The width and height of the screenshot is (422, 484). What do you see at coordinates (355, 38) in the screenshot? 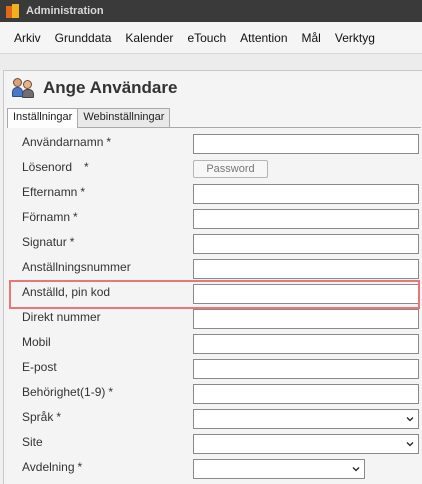
I see `menu-item-verktyg: Verktyg` at bounding box center [355, 38].